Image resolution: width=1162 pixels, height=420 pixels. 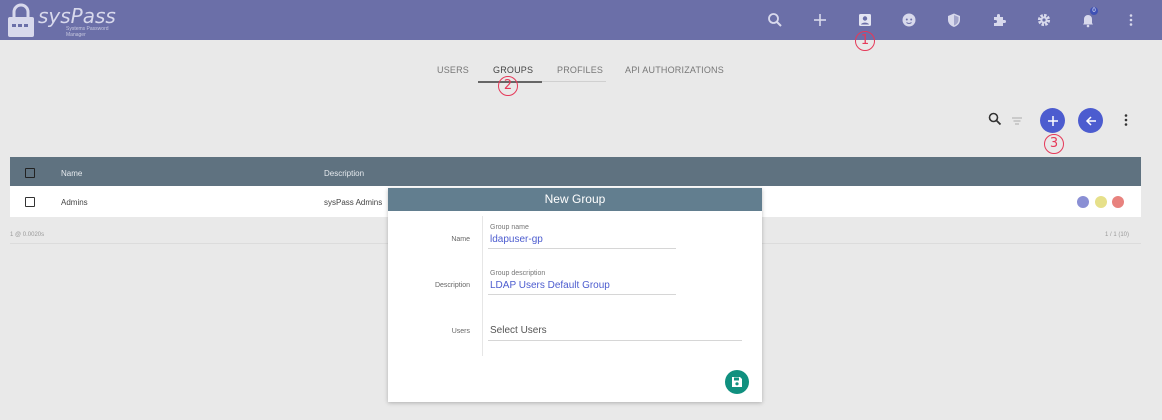 What do you see at coordinates (77, 16) in the screenshot?
I see `app-name: sysPass` at bounding box center [77, 16].